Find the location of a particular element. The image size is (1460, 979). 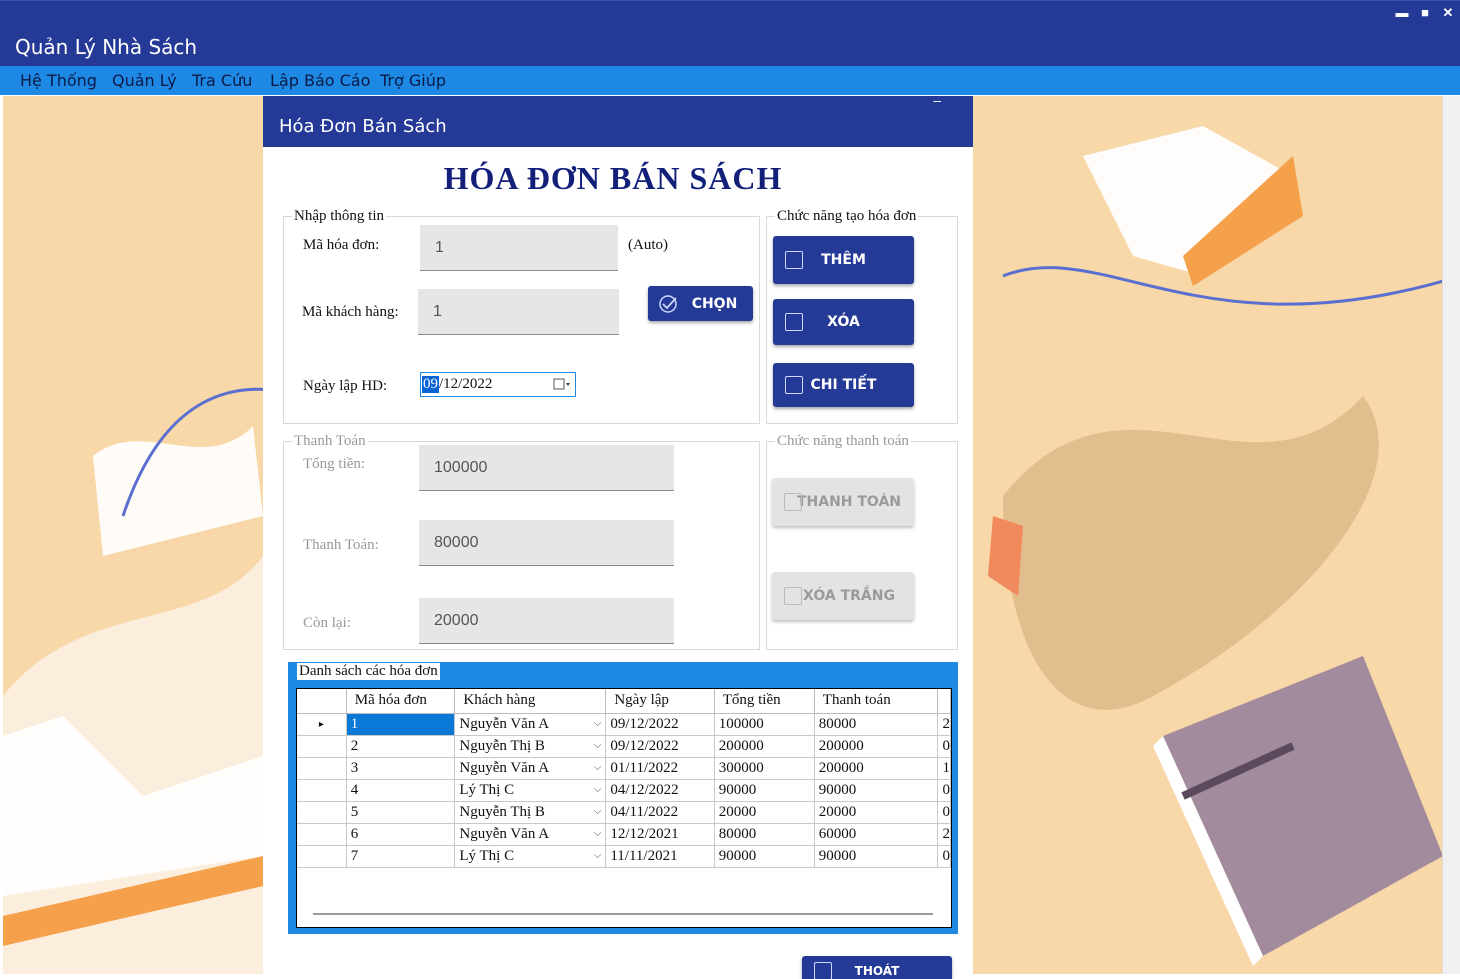

exit-button: THOÁT is located at coordinates (877, 967).